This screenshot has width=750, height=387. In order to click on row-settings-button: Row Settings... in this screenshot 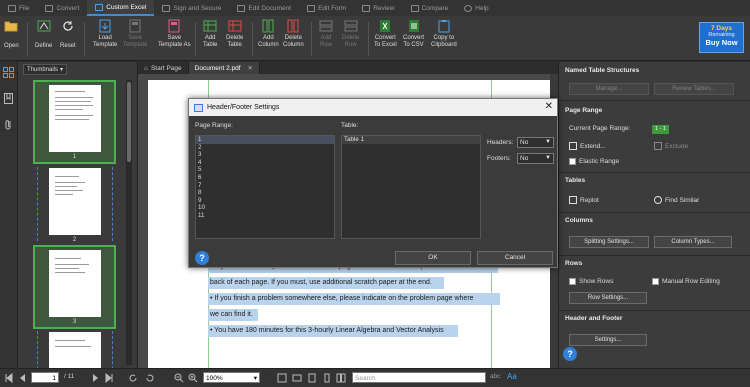, I will do `click(608, 298)`.